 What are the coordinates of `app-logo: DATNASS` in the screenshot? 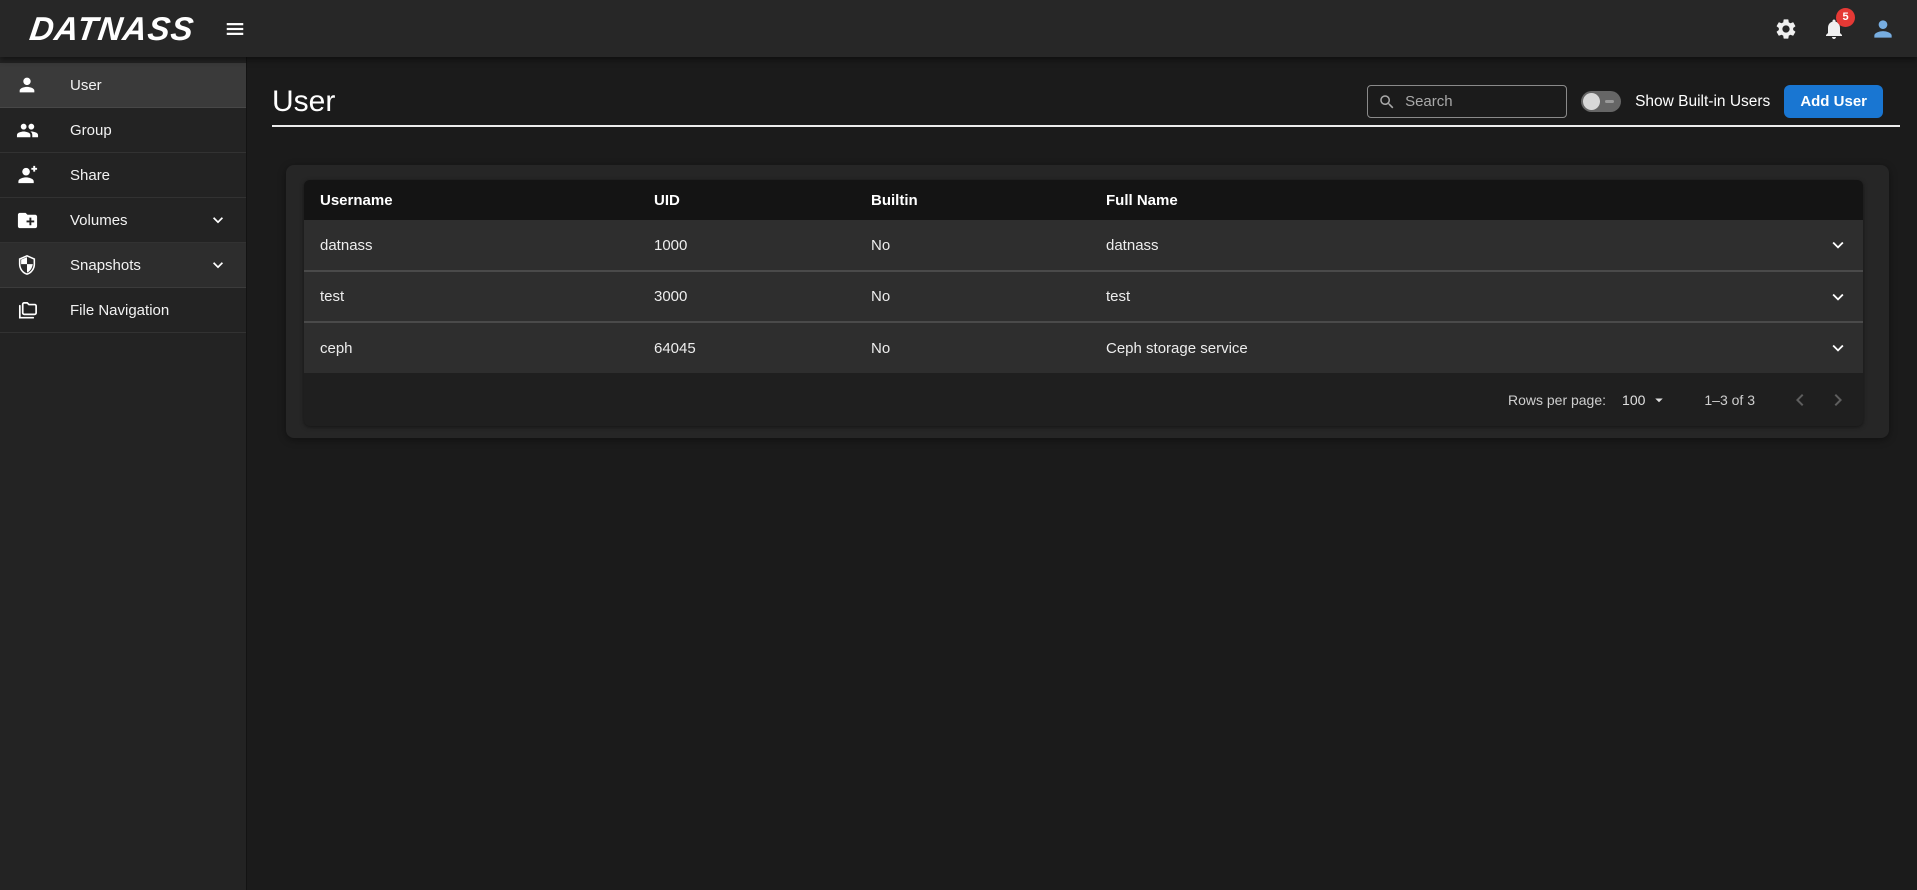 It's located at (112, 28).